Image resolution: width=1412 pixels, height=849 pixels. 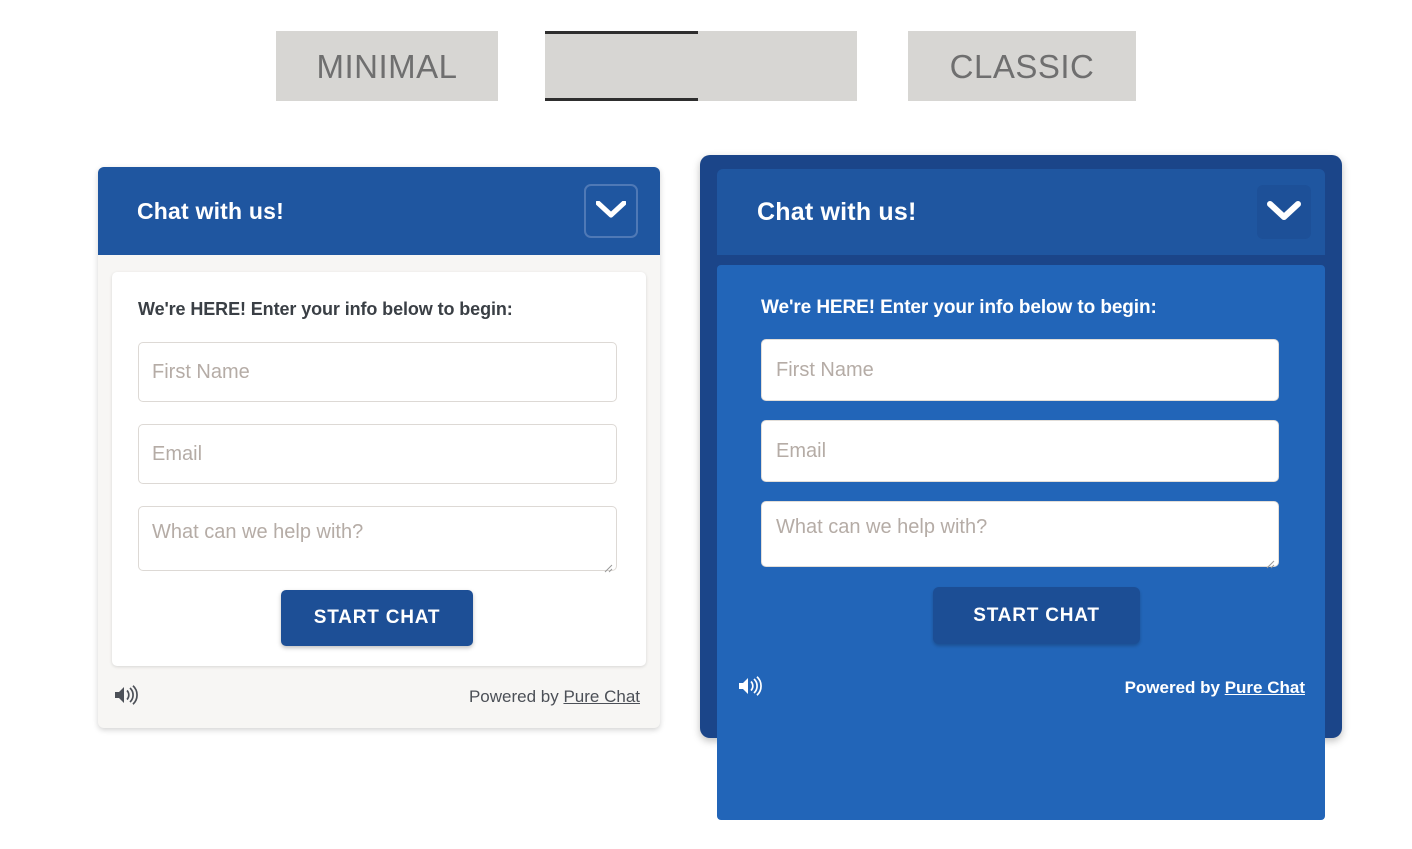 I want to click on classic-powered-by: Powered by Pure Chat, so click(x=1215, y=688).